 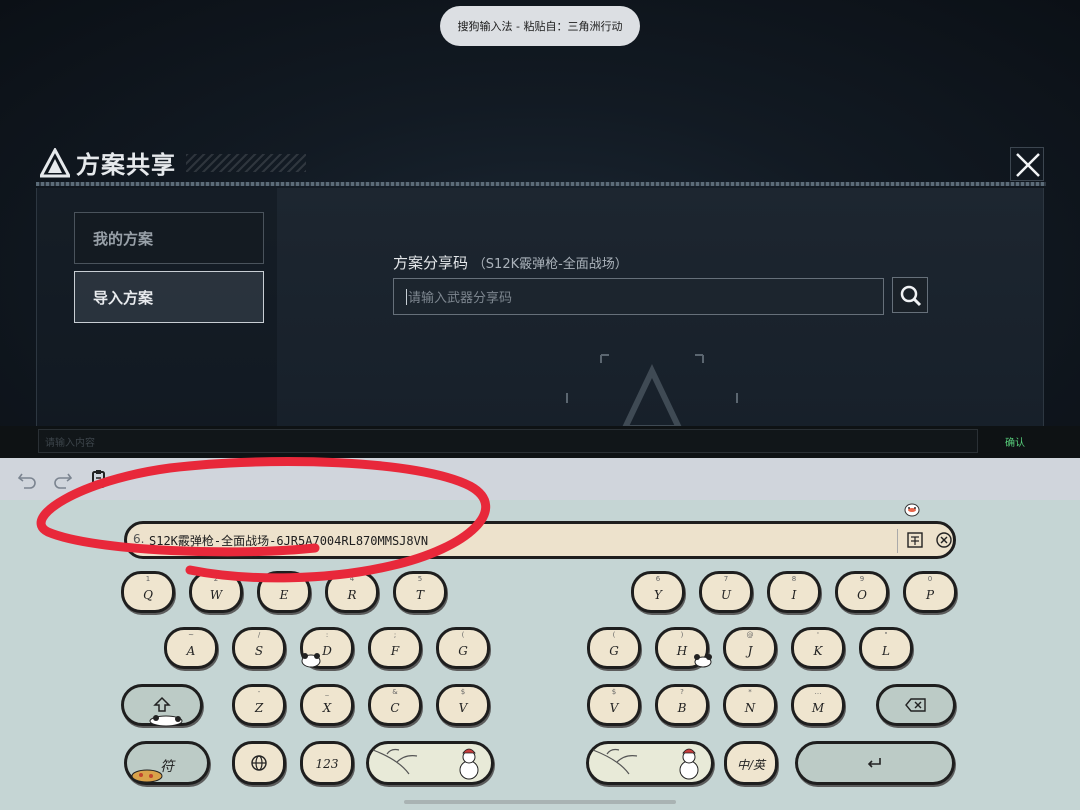 I want to click on language-key-label: 中/英, so click(x=751, y=765).